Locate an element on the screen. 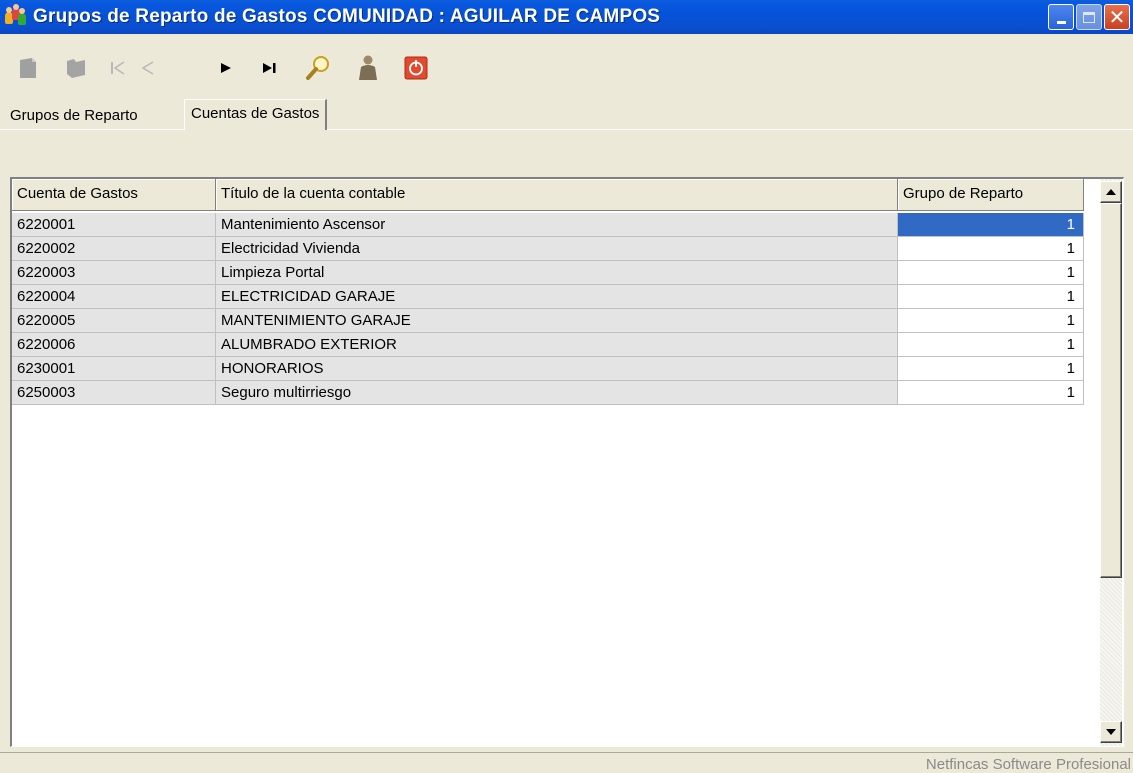 This screenshot has height=773, width=1133. new-record-button is located at coordinates (28, 68).